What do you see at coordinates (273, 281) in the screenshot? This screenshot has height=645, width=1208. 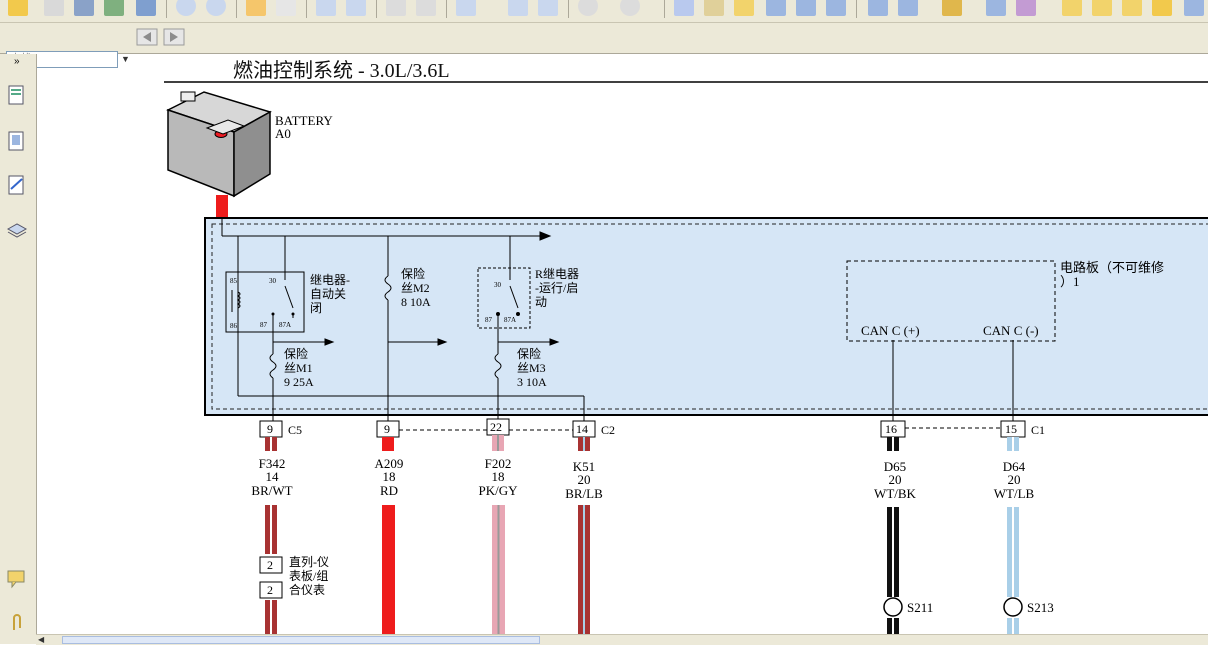 I see `relay-auto-pin-30: 30` at bounding box center [273, 281].